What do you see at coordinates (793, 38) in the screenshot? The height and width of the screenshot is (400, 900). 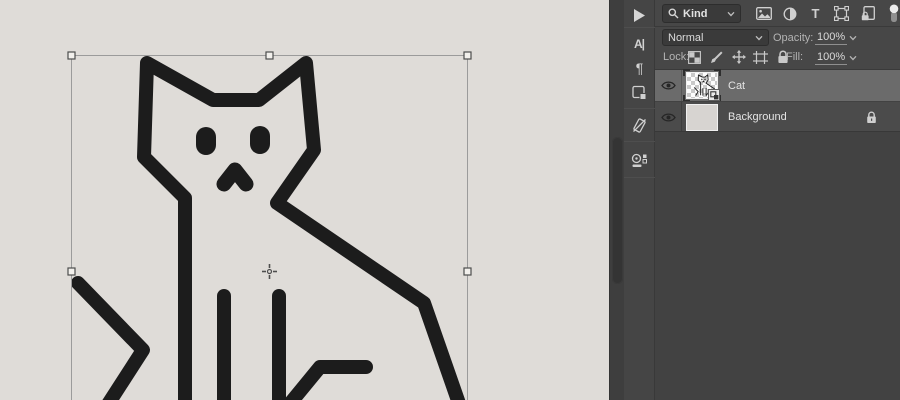 I see `opacity-label: Opacity:` at bounding box center [793, 38].